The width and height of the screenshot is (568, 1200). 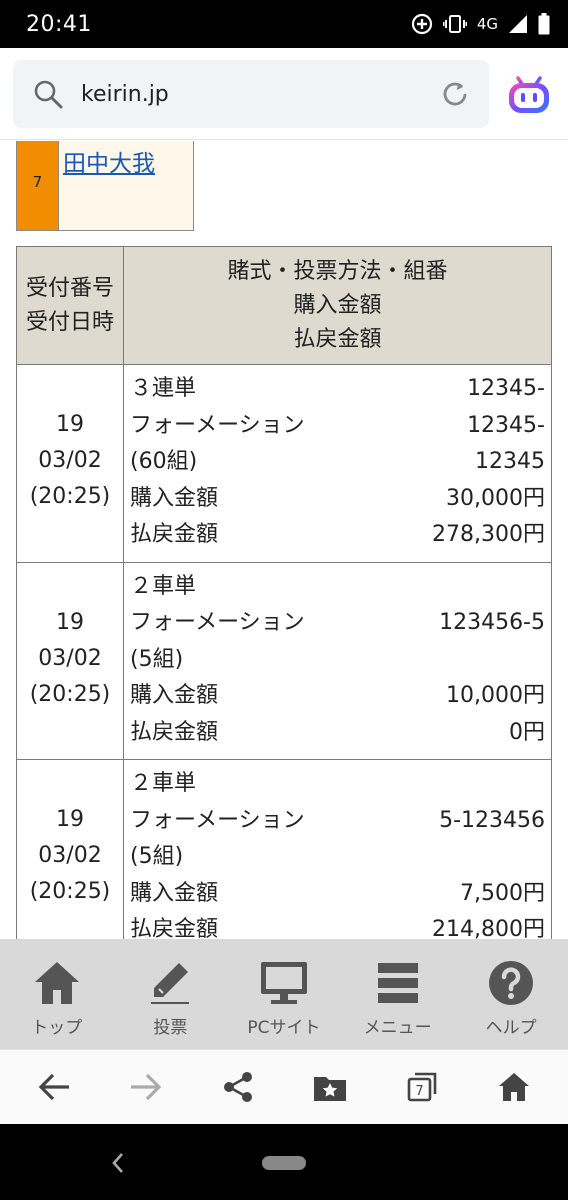 What do you see at coordinates (59, 24) in the screenshot?
I see `status-time: 20:41` at bounding box center [59, 24].